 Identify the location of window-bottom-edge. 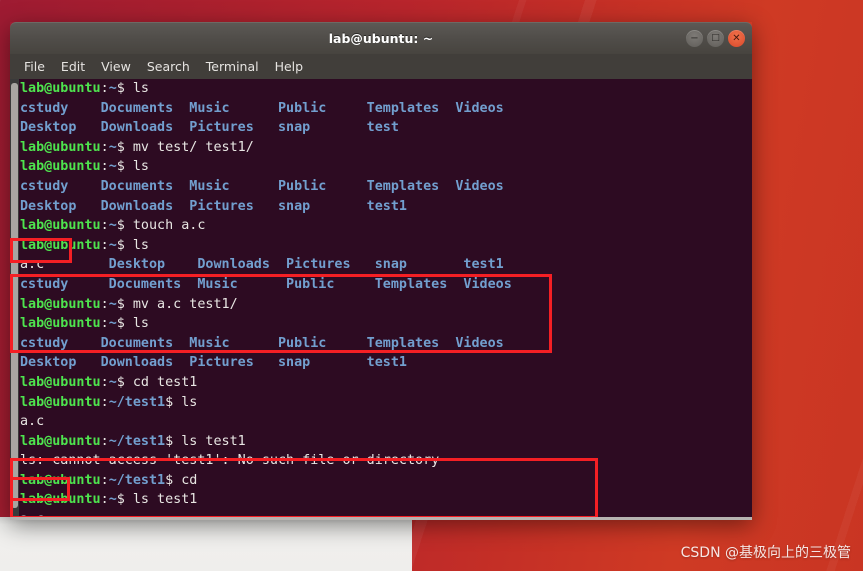
(381, 518).